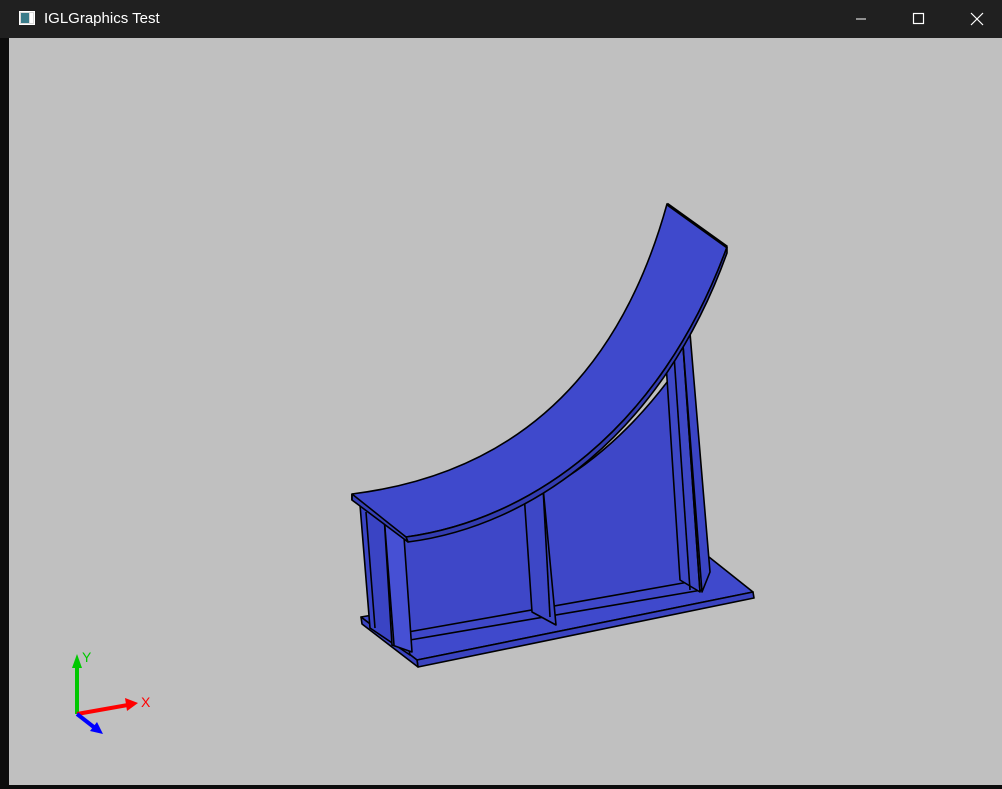 This screenshot has width=1002, height=789. Describe the element at coordinates (87, 657) in the screenshot. I see `y-axis-label: Y` at that location.